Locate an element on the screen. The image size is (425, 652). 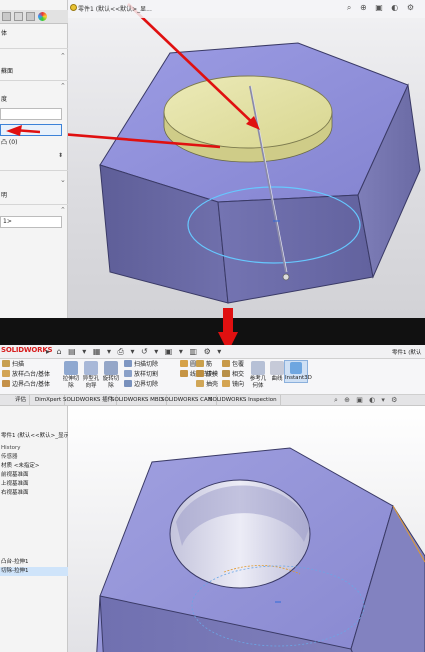
instant3d-icon is located at coordinates (296, 368).